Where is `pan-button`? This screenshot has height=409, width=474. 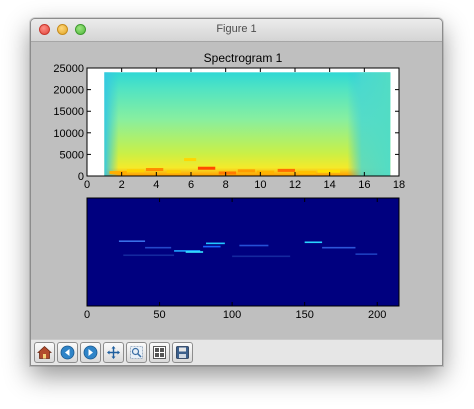
pan-button is located at coordinates (113, 352).